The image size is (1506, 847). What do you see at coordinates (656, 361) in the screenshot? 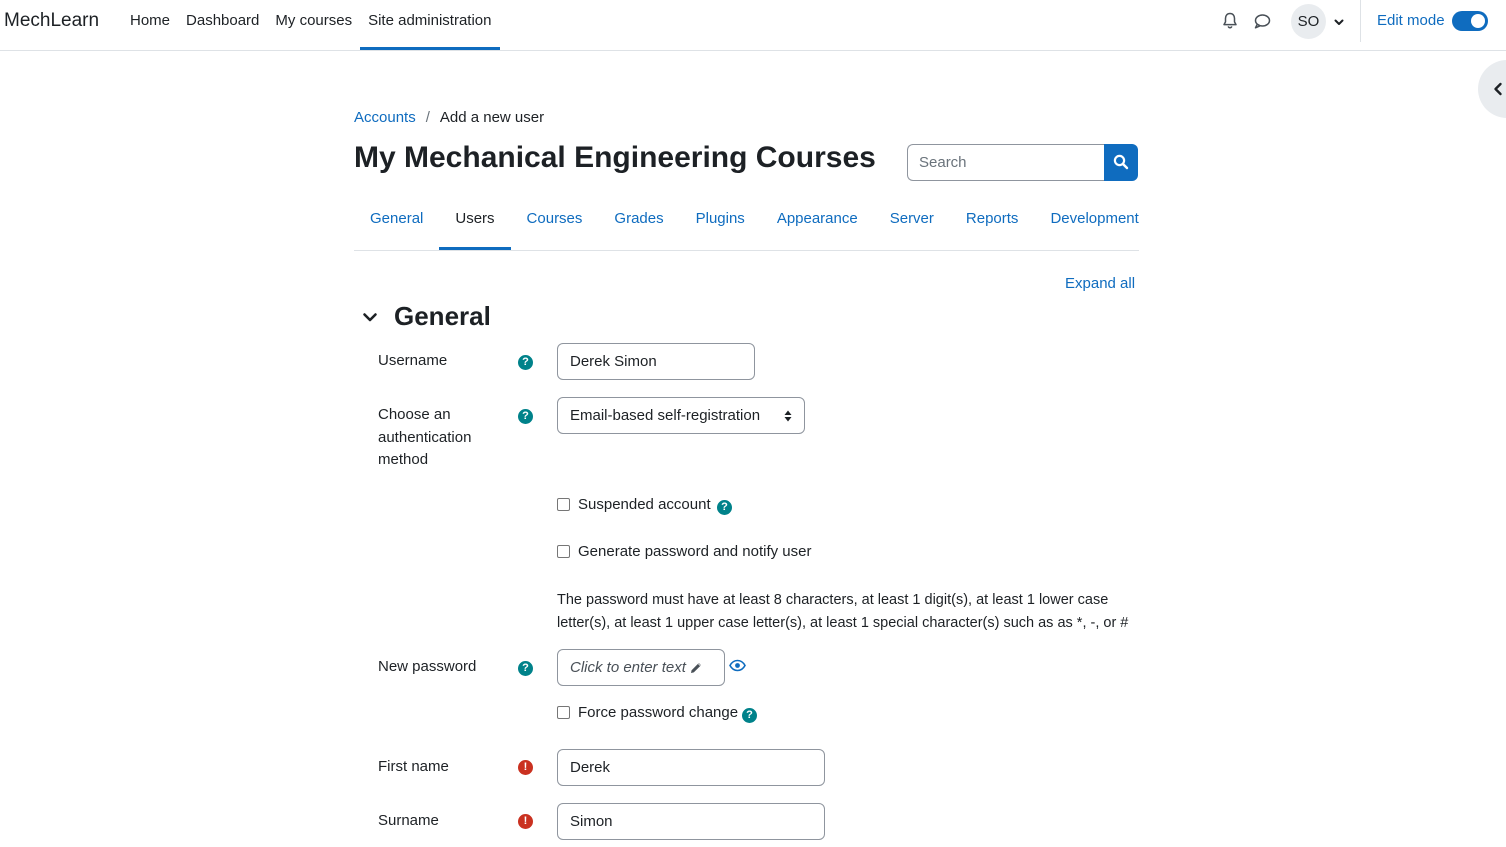
I see `username-field` at bounding box center [656, 361].